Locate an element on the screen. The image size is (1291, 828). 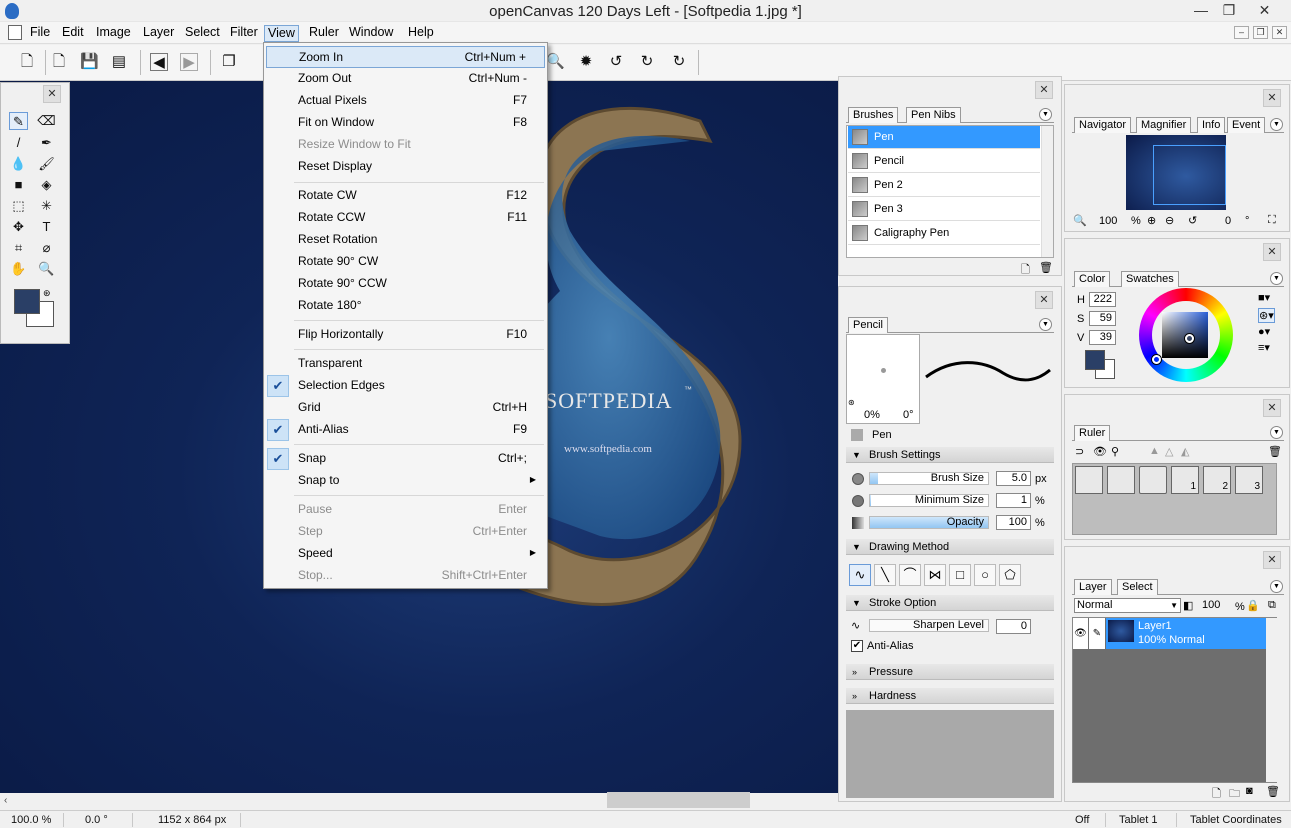
s-input: 59 is located at coordinates (1102, 318).